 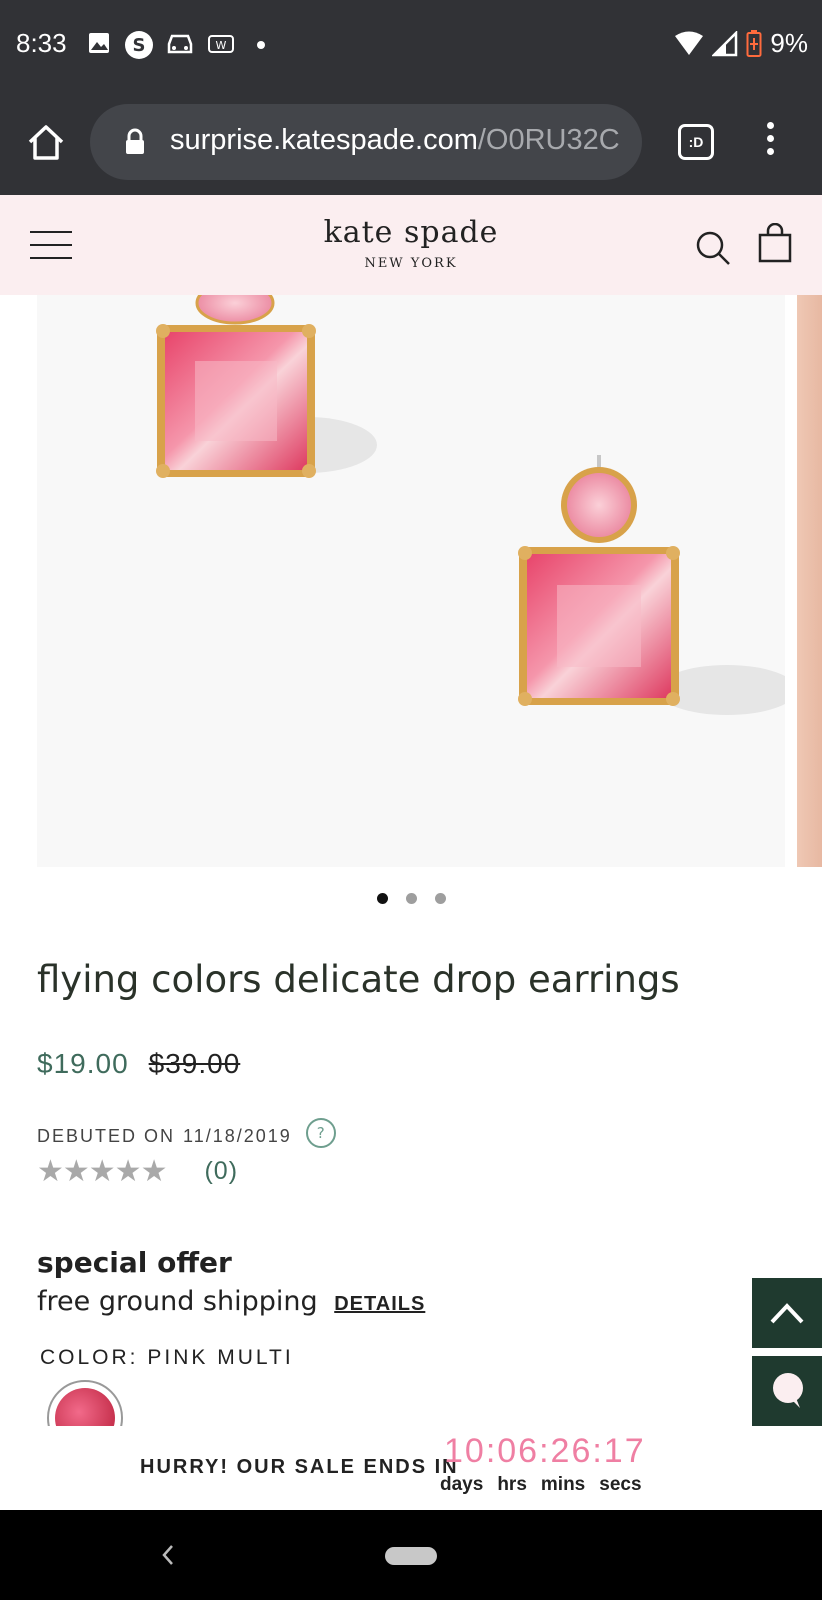 What do you see at coordinates (46, 142) in the screenshot?
I see `home-icon` at bounding box center [46, 142].